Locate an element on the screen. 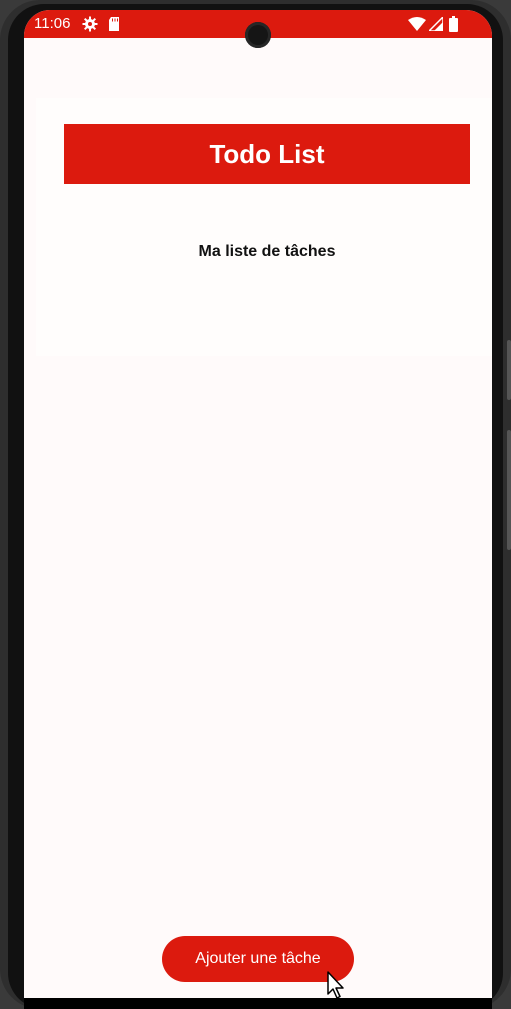 This screenshot has height=1009, width=511. front-camera is located at coordinates (258, 35).